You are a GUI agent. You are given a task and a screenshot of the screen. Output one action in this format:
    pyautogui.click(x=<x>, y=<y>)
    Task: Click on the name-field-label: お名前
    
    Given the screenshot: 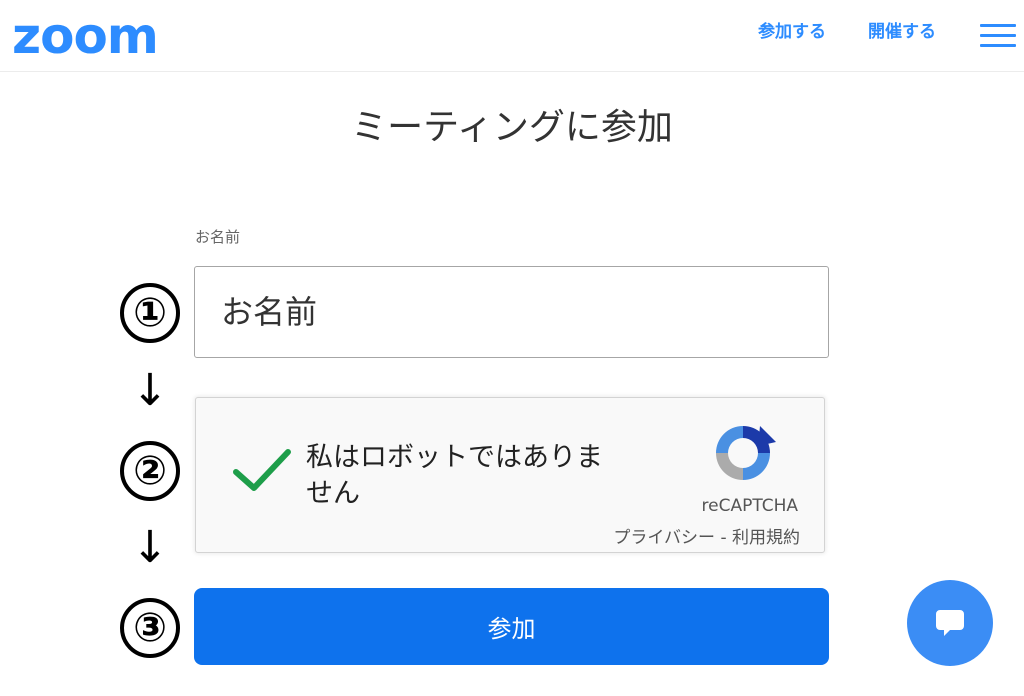 What is the action you would take?
    pyautogui.click(x=218, y=237)
    